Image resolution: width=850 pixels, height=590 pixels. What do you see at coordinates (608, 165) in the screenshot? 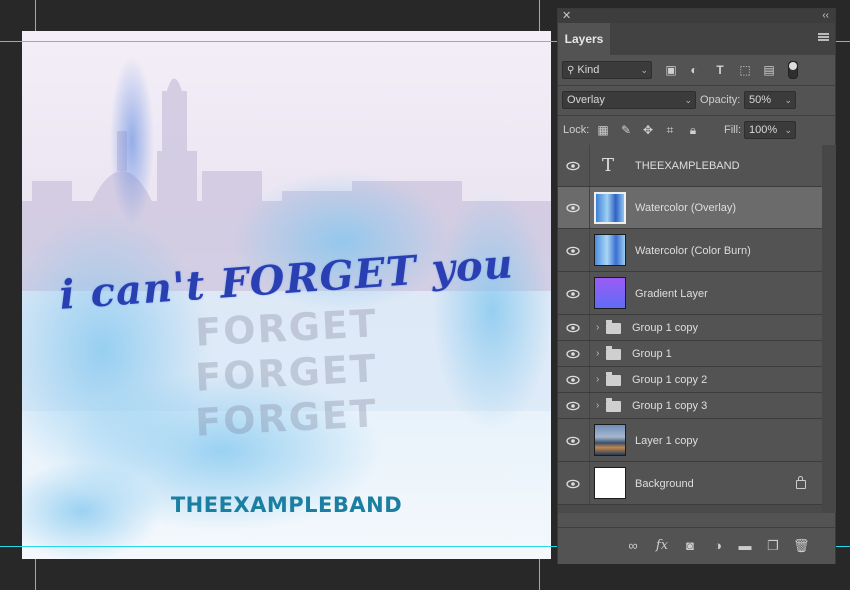
I see `text-layer-icon: T` at bounding box center [608, 165].